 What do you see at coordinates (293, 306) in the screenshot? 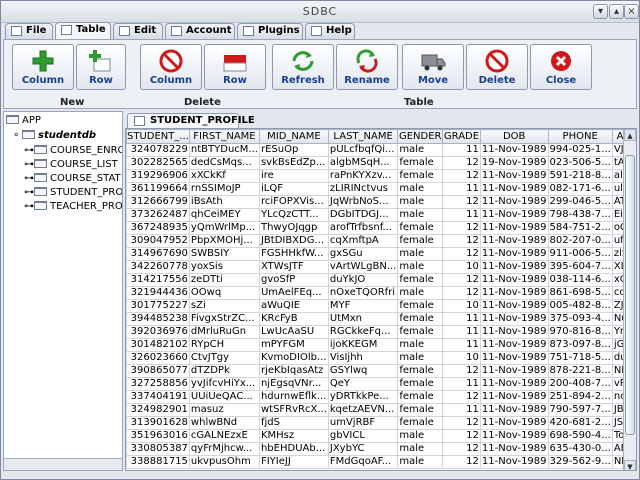
I see `table-cell: aWuQIE` at bounding box center [293, 306].